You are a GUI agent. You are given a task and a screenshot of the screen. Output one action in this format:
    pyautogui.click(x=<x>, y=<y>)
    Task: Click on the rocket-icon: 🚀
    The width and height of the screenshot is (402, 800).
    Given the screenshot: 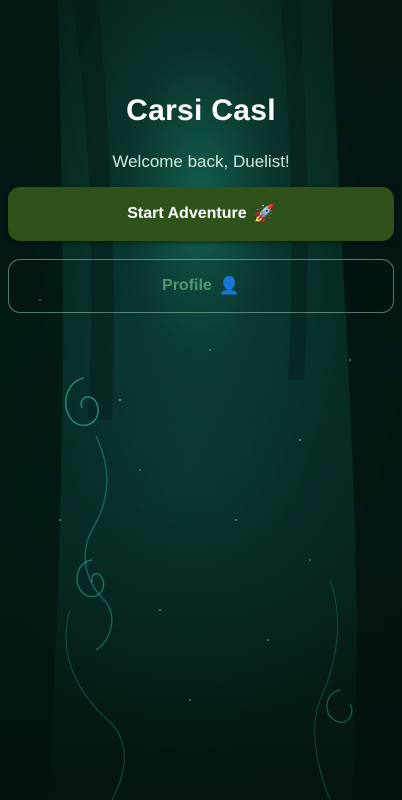 What is the action you would take?
    pyautogui.click(x=264, y=213)
    